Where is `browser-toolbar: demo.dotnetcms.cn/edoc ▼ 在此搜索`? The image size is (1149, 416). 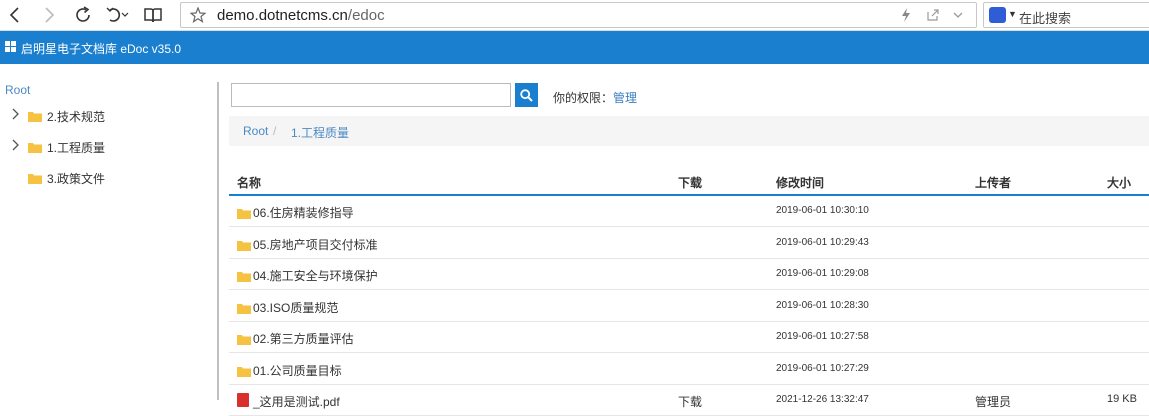 browser-toolbar: demo.dotnetcms.cn/edoc ▼ 在此搜索 is located at coordinates (574, 15).